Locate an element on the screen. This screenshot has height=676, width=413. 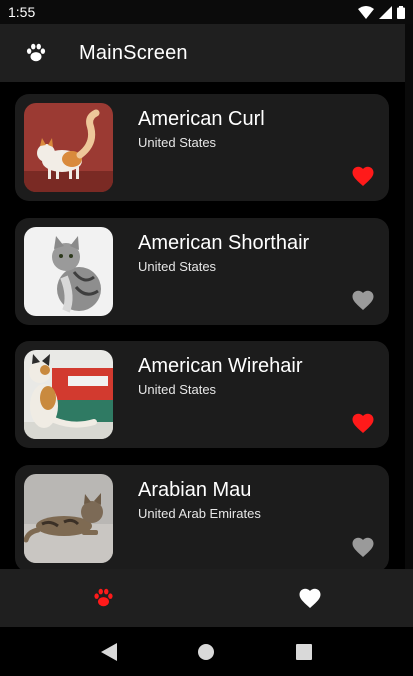
system-navigation-bar is located at coordinates (206, 651).